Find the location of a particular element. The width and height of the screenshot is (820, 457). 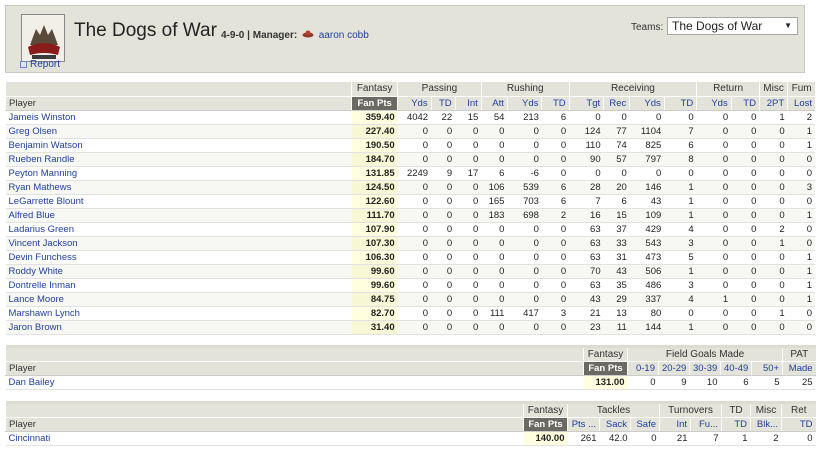

stat-cell: 111 is located at coordinates (494, 313).